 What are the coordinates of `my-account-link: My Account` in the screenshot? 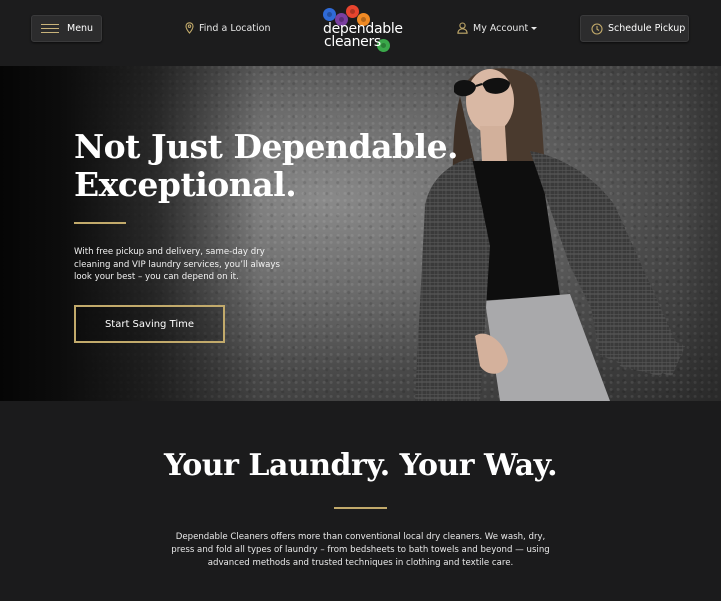 It's located at (497, 28).